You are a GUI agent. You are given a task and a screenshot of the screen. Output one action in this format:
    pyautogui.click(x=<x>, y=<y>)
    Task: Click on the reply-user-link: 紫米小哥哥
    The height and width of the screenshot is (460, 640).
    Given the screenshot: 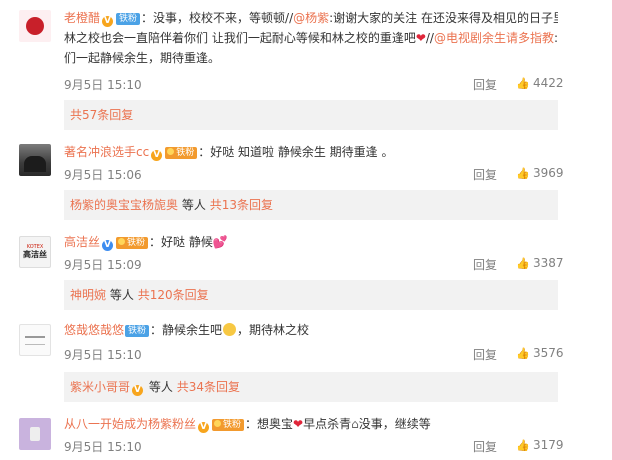 What is the action you would take?
    pyautogui.click(x=100, y=387)
    